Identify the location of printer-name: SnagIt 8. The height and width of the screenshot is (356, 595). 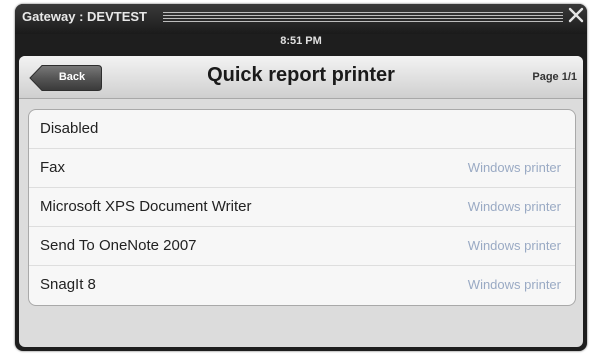
(68, 284).